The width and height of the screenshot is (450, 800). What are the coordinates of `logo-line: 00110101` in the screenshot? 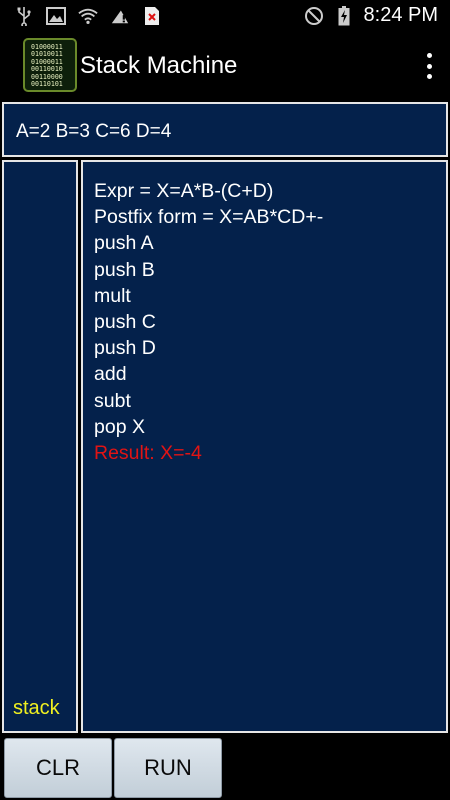 It's located at (47, 84).